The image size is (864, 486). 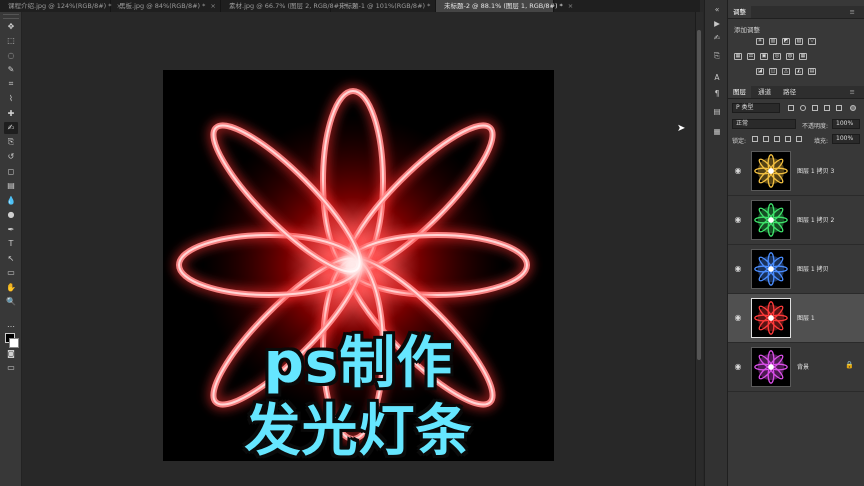 What do you see at coordinates (786, 71) in the screenshot?
I see `adjustment-icon: ◬` at bounding box center [786, 71].